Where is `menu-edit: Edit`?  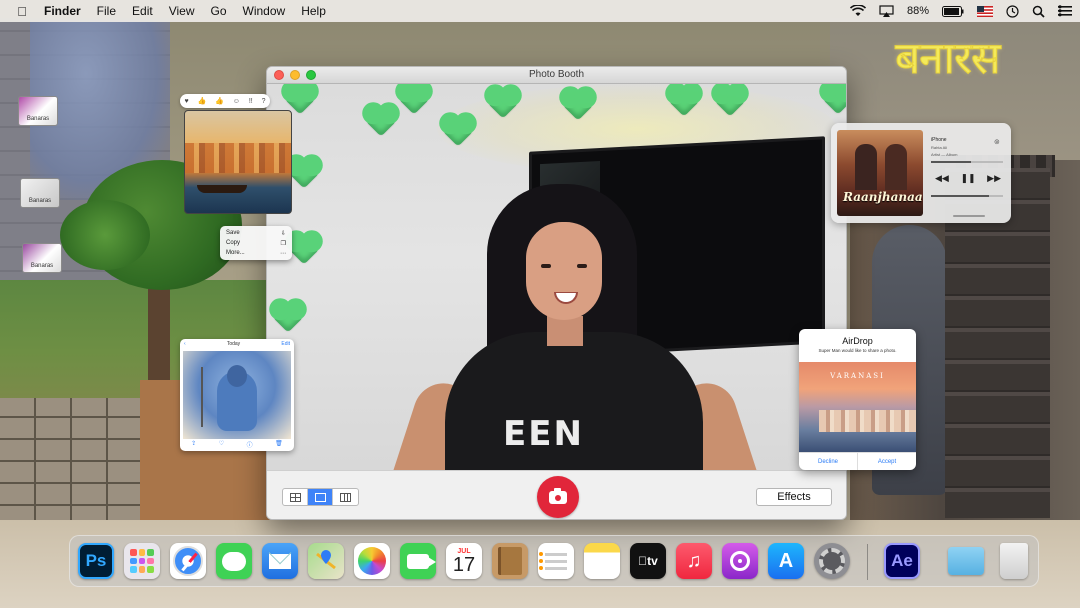 menu-edit: Edit is located at coordinates (142, 11).